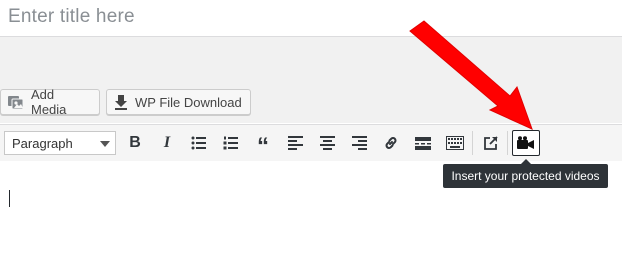  I want to click on add-media-label: Add Media, so click(49, 102).